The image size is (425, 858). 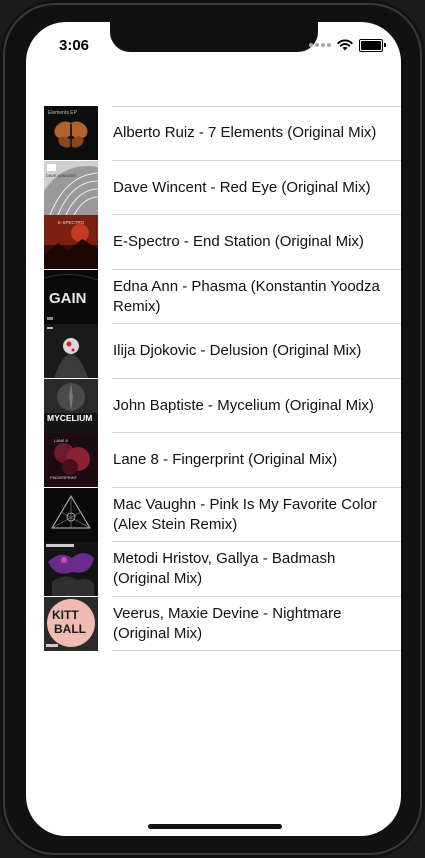 I want to click on album-artwork: E-SPECTRO, so click(x=71, y=242).